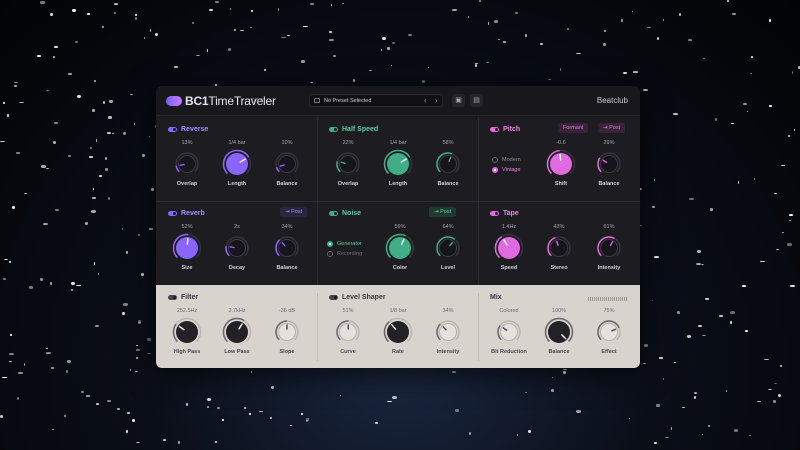 Image resolution: width=800 pixels, height=450 pixels. I want to click on pitch-mode-group: Modern Vintage, so click(506, 165).